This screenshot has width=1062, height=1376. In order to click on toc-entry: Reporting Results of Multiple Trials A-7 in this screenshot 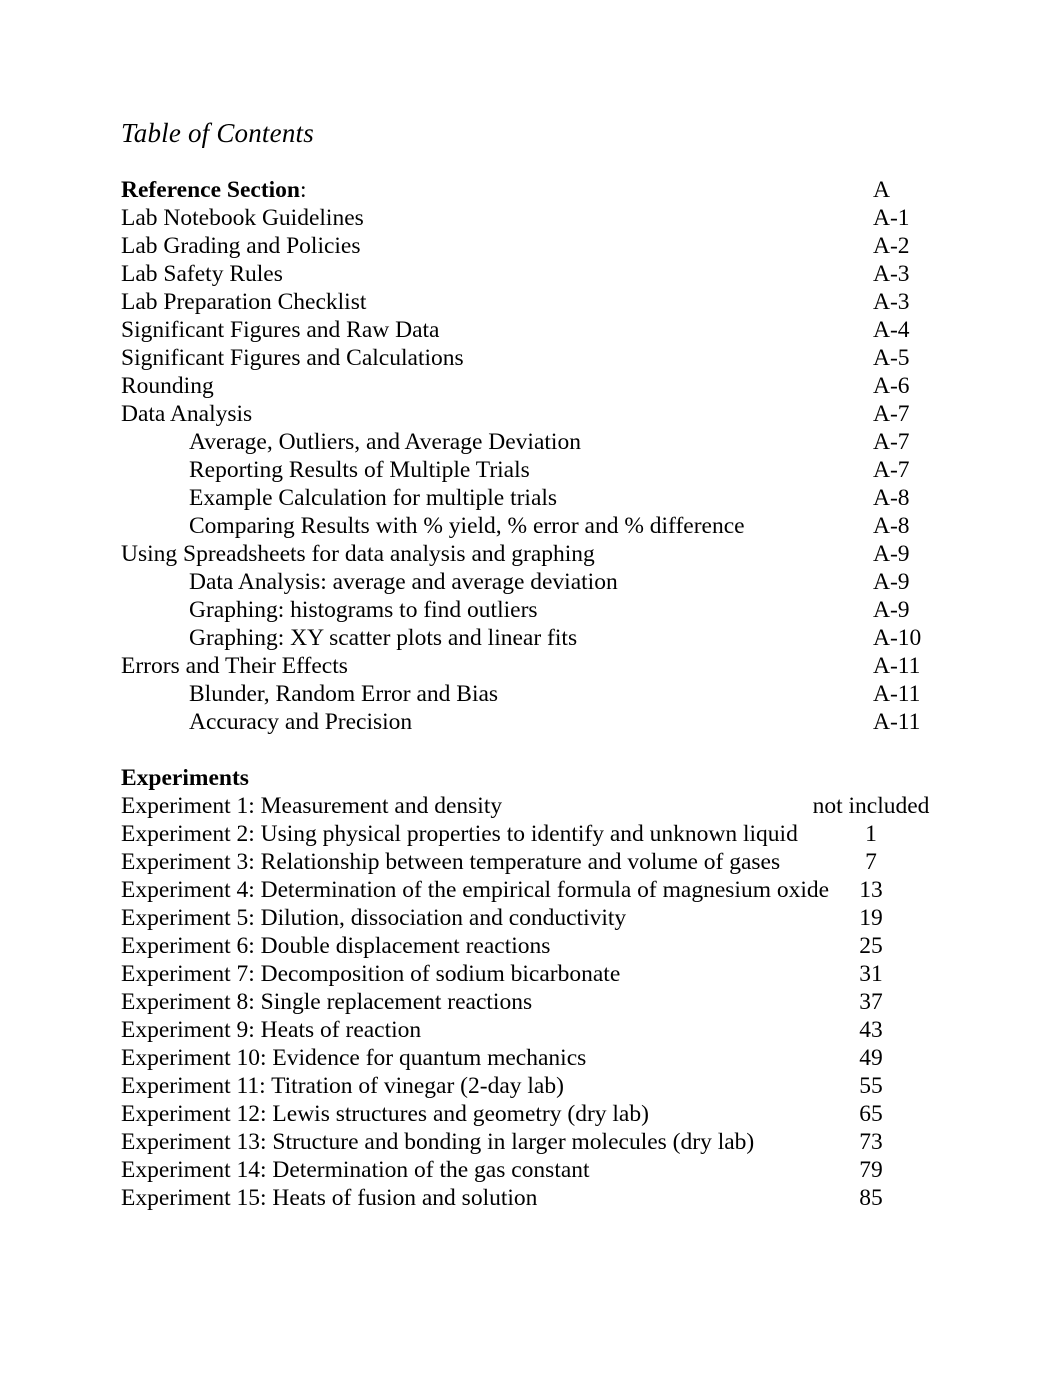, I will do `click(526, 470)`.